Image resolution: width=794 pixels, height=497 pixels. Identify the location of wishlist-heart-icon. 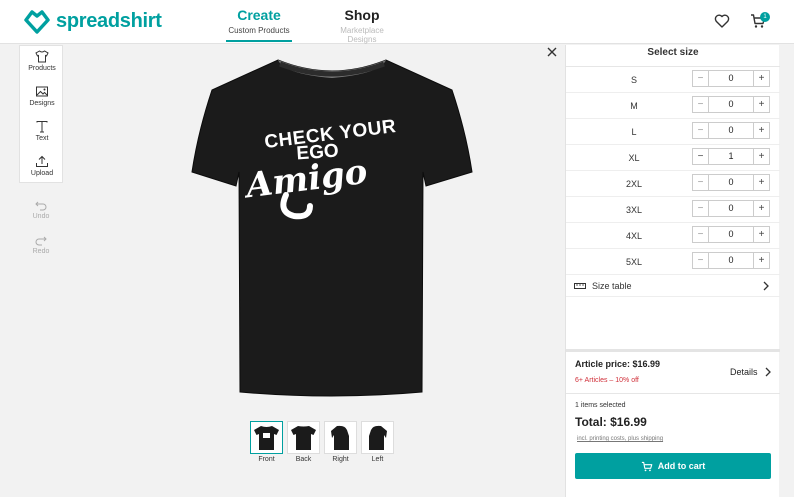
(722, 21).